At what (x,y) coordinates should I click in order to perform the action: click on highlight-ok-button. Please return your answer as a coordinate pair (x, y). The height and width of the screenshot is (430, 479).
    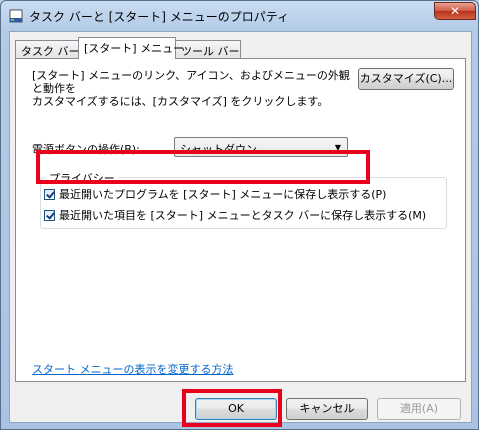
    Looking at the image, I should click on (232, 408).